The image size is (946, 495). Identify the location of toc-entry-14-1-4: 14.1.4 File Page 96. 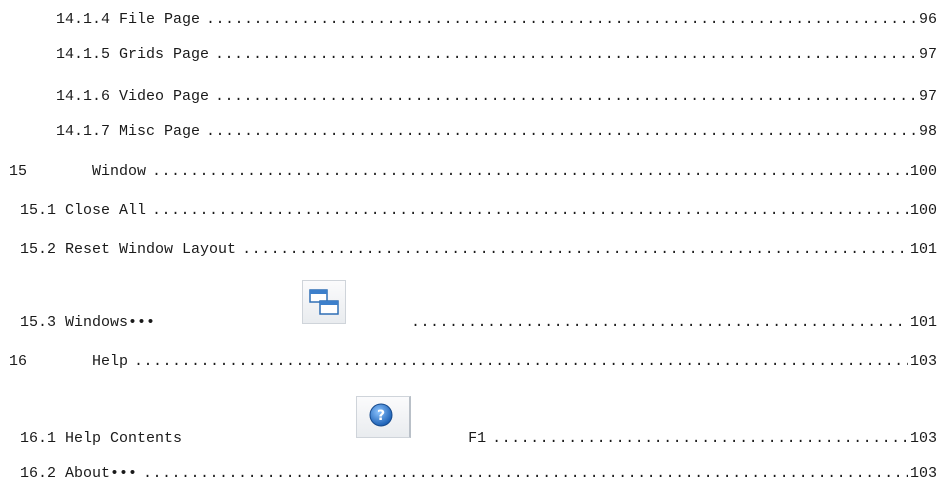
(496, 17).